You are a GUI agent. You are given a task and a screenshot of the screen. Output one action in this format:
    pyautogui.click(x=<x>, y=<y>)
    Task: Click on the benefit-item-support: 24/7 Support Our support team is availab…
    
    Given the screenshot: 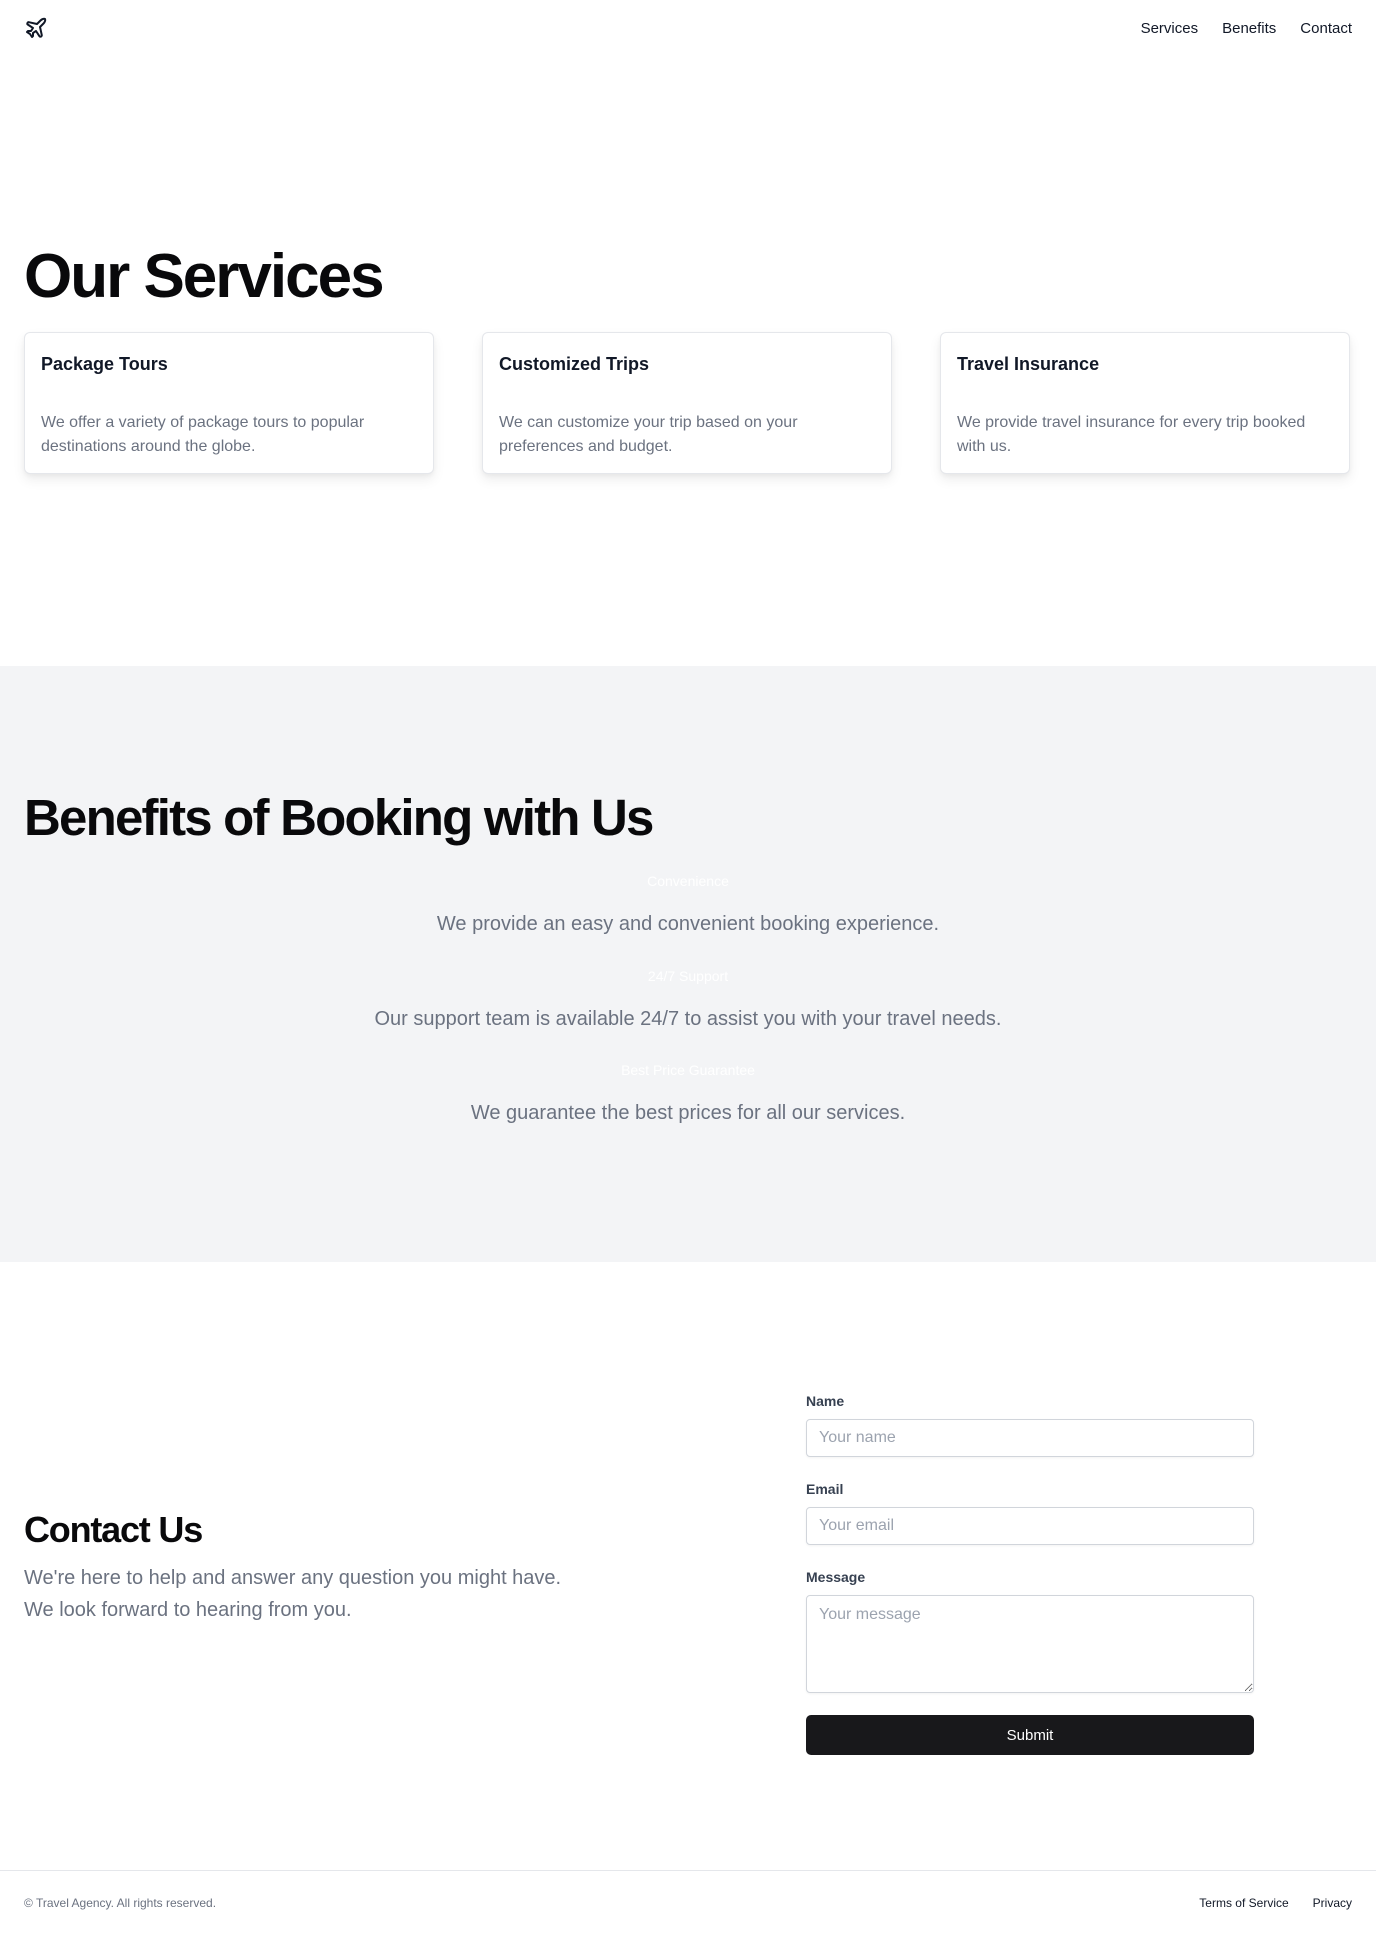 What is the action you would take?
    pyautogui.click(x=688, y=999)
    